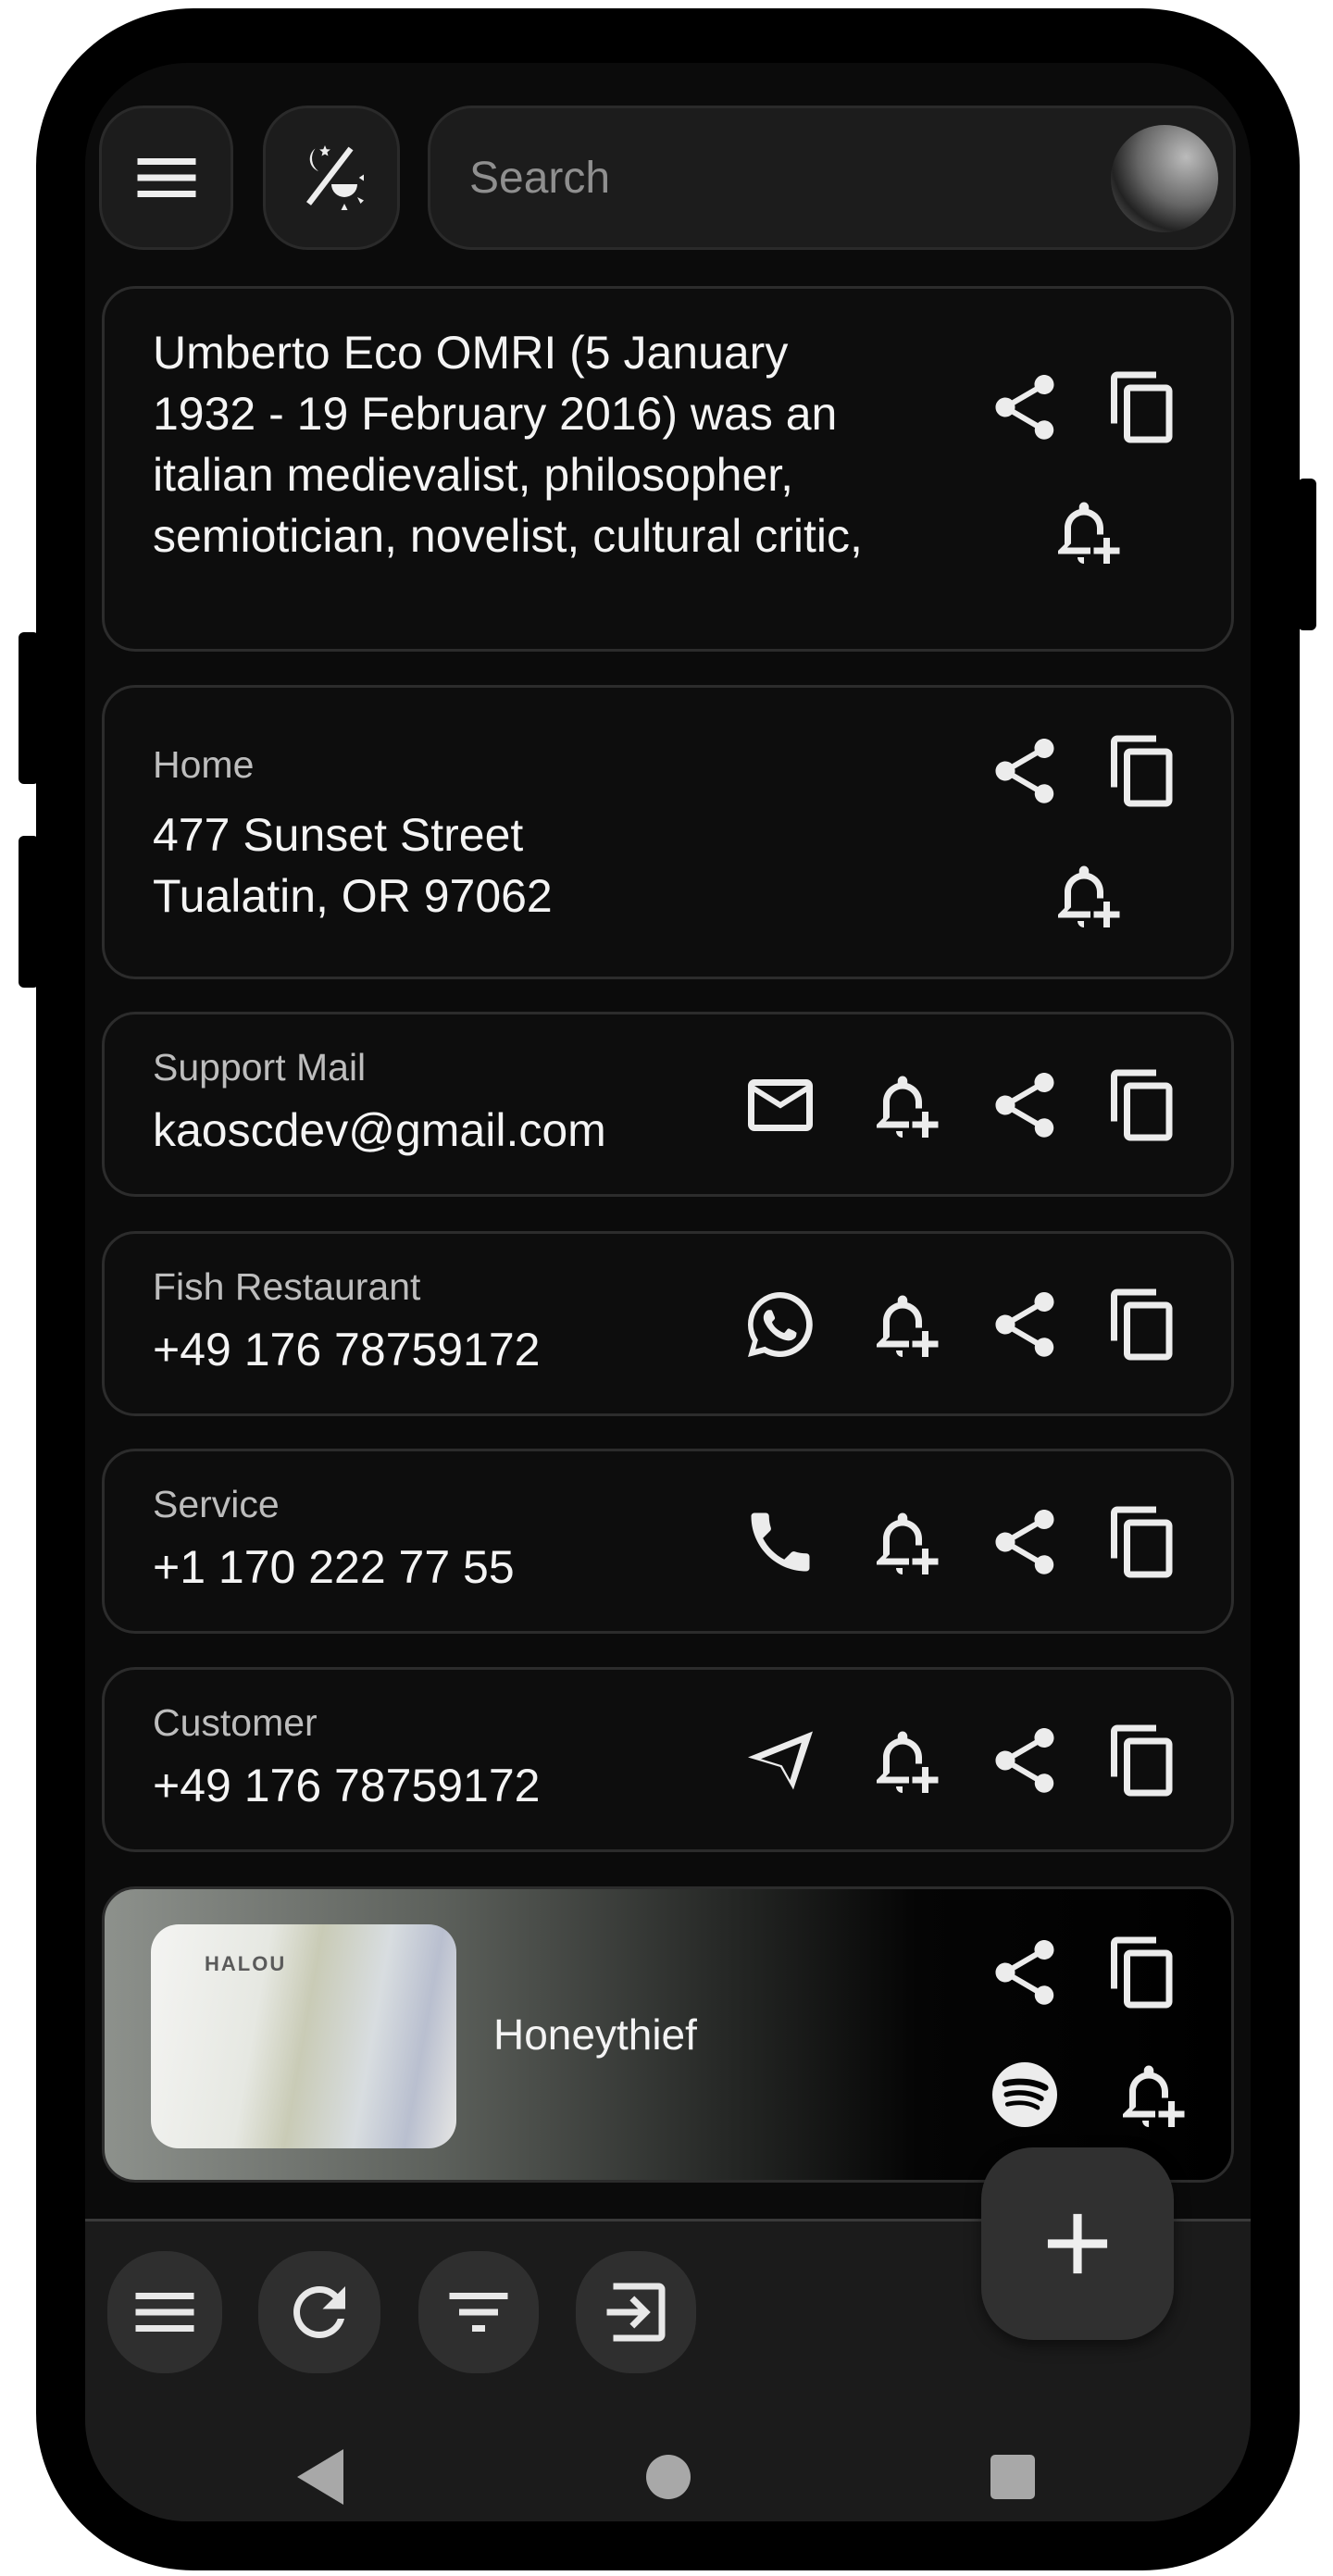 This screenshot has width=1333, height=2576. What do you see at coordinates (246, 1963) in the screenshot?
I see `album-art-text: HALOU` at bounding box center [246, 1963].